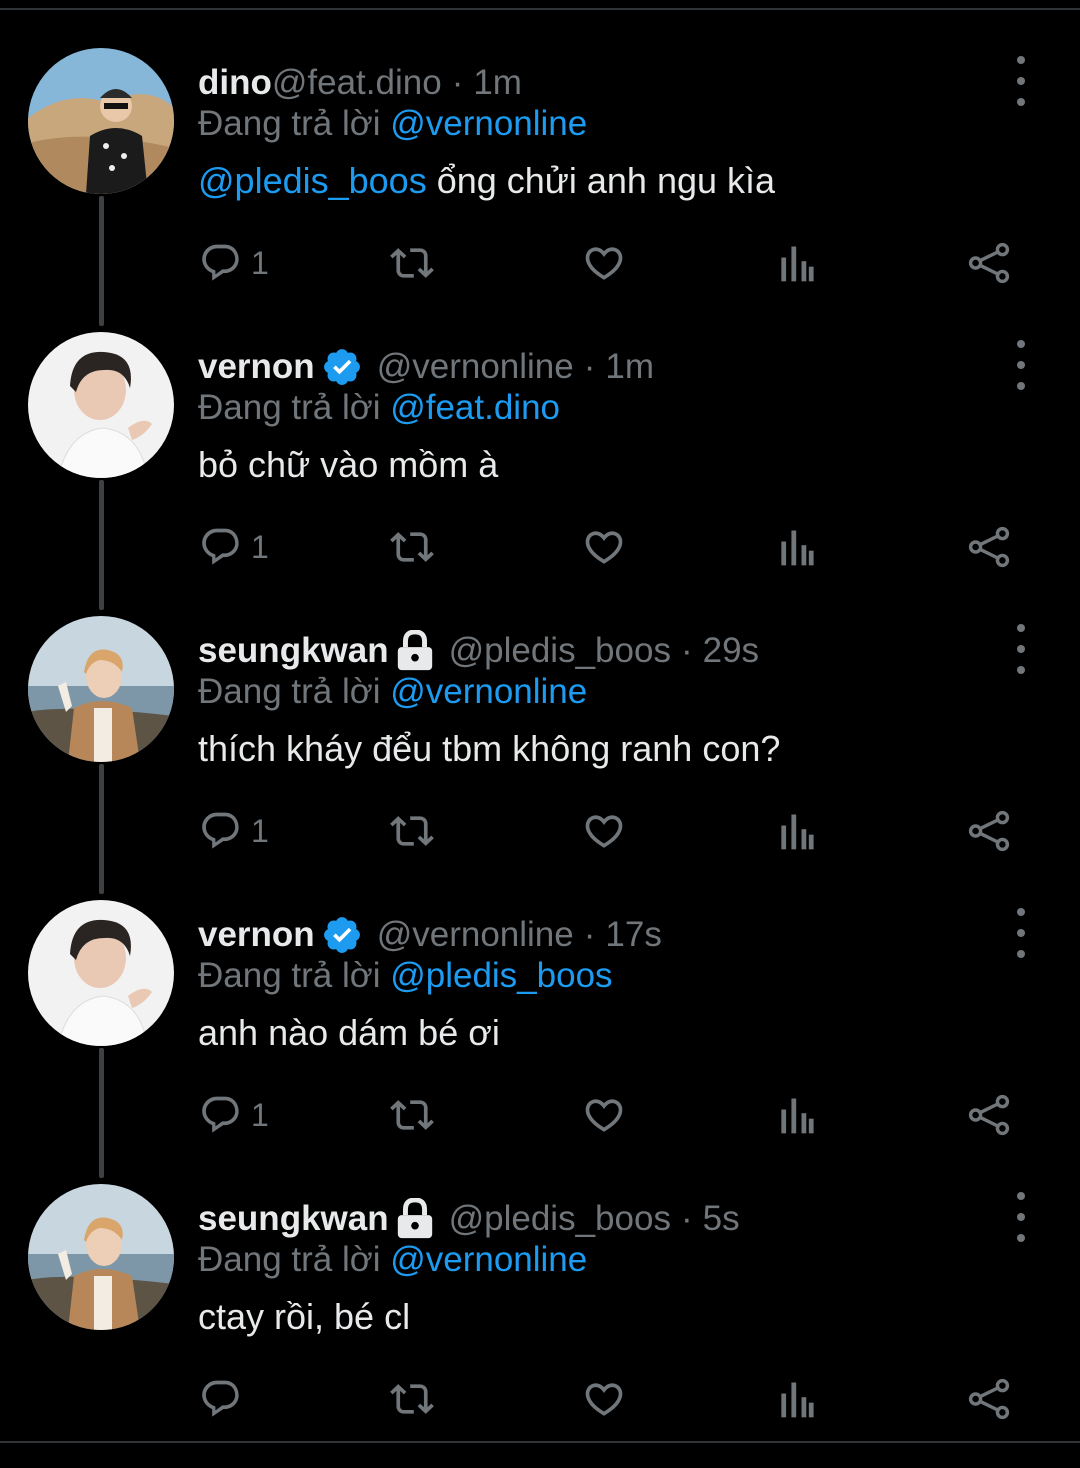  Describe the element at coordinates (501, 975) in the screenshot. I see `replying-to-mention: @pledis_boos` at that location.